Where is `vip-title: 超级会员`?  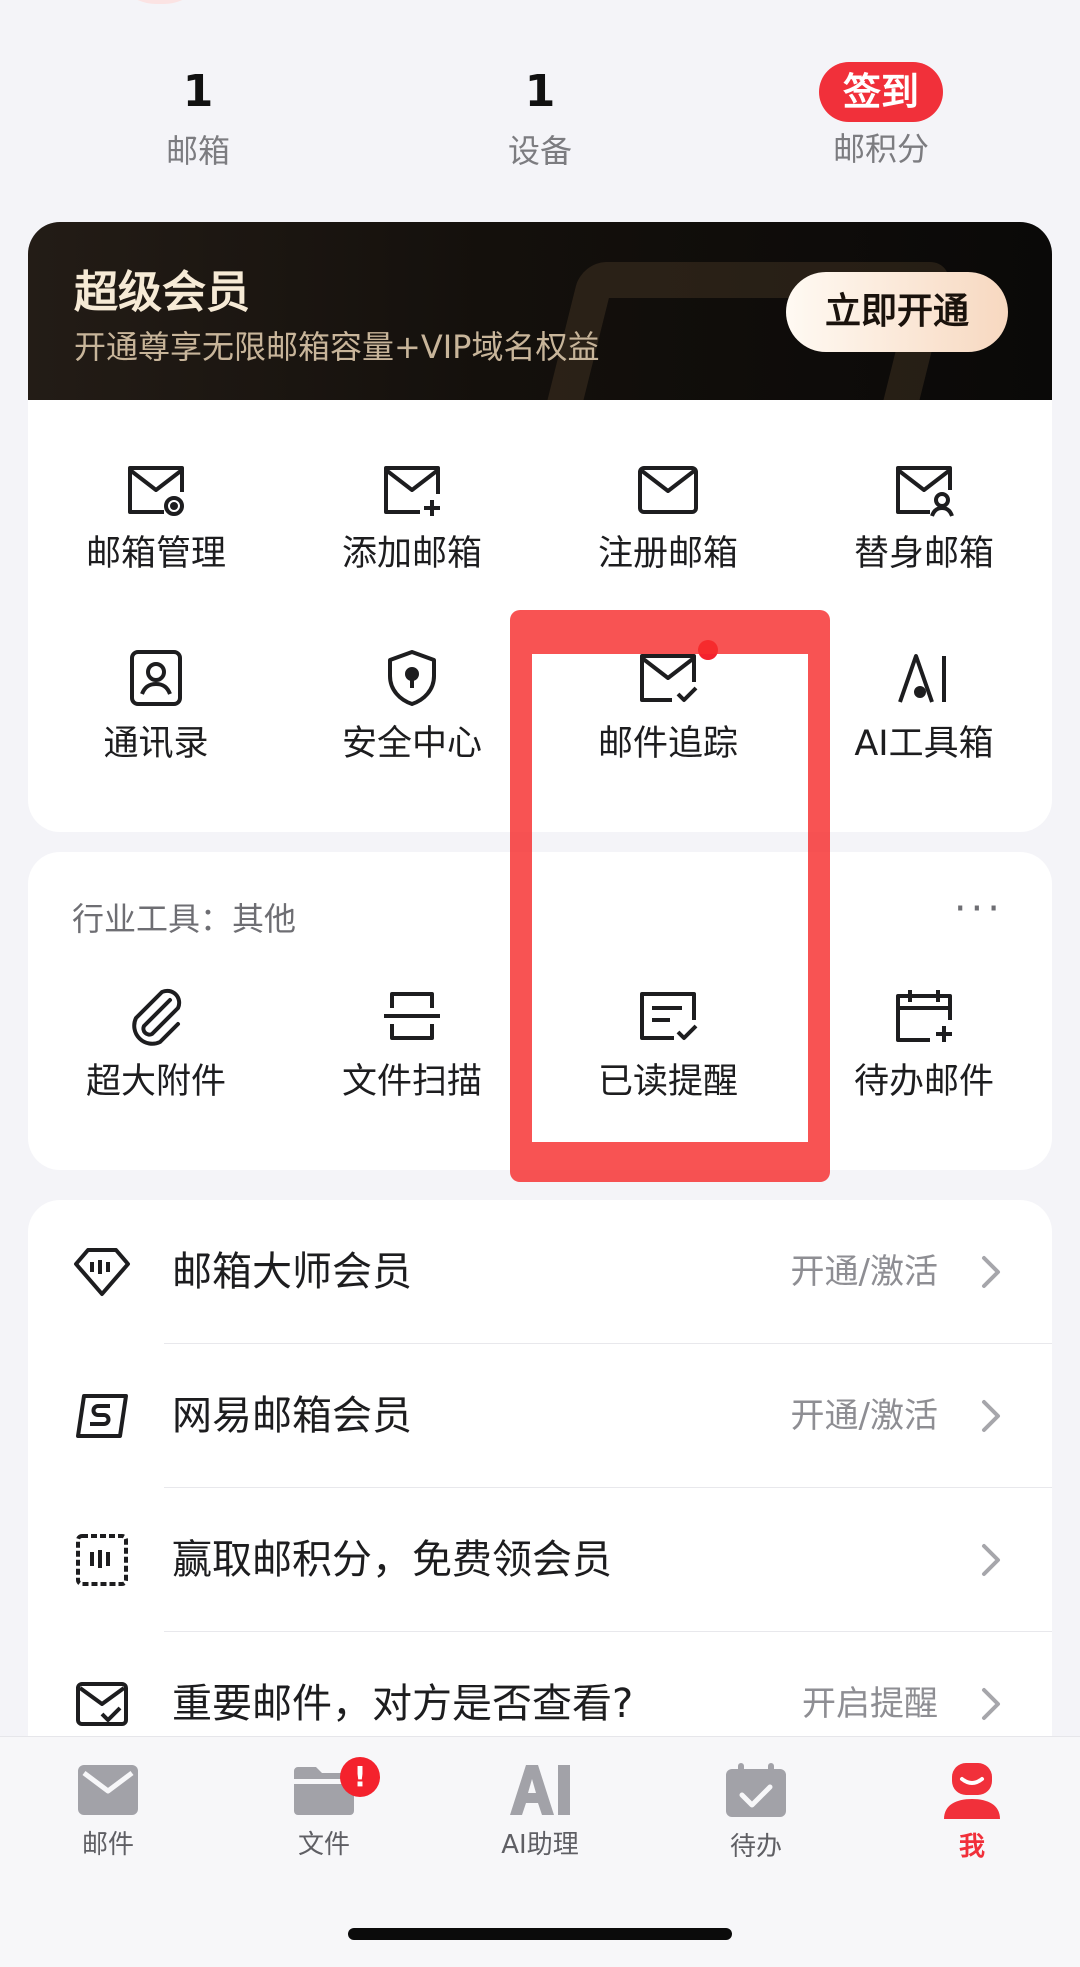
vip-title: 超级会员 is located at coordinates (162, 292).